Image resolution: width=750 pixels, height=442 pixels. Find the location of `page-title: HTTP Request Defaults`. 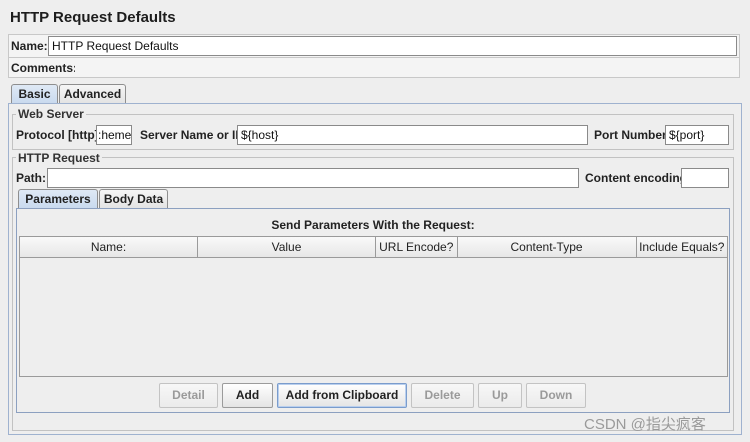

page-title: HTTP Request Defaults is located at coordinates (93, 17).